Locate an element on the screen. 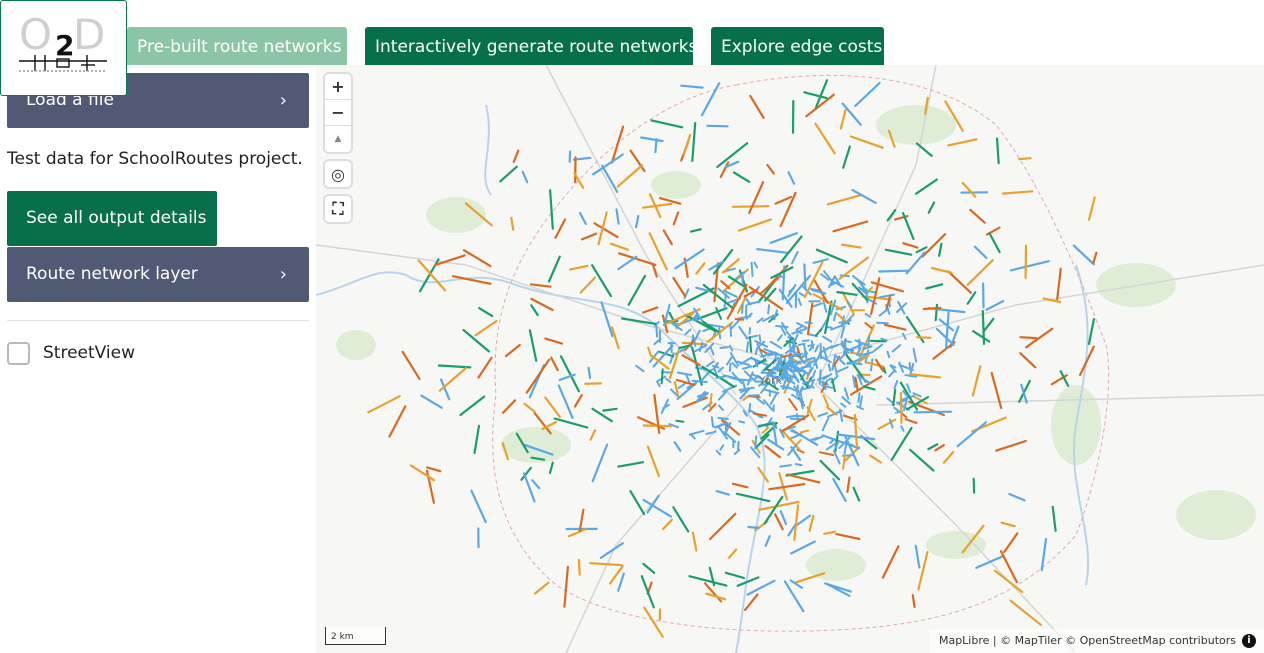  svg-text: D is located at coordinates (89, 34).